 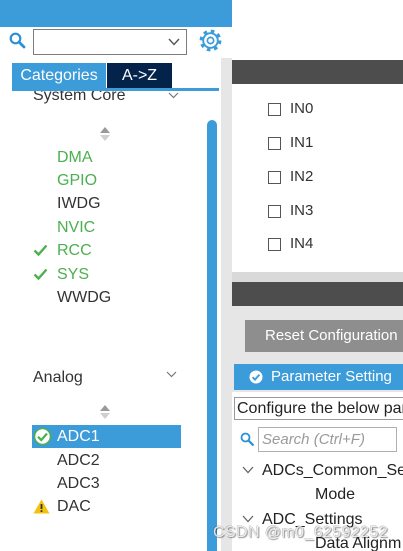 I want to click on tab-parameter-settings: Parameter Setting, so click(x=318, y=377).